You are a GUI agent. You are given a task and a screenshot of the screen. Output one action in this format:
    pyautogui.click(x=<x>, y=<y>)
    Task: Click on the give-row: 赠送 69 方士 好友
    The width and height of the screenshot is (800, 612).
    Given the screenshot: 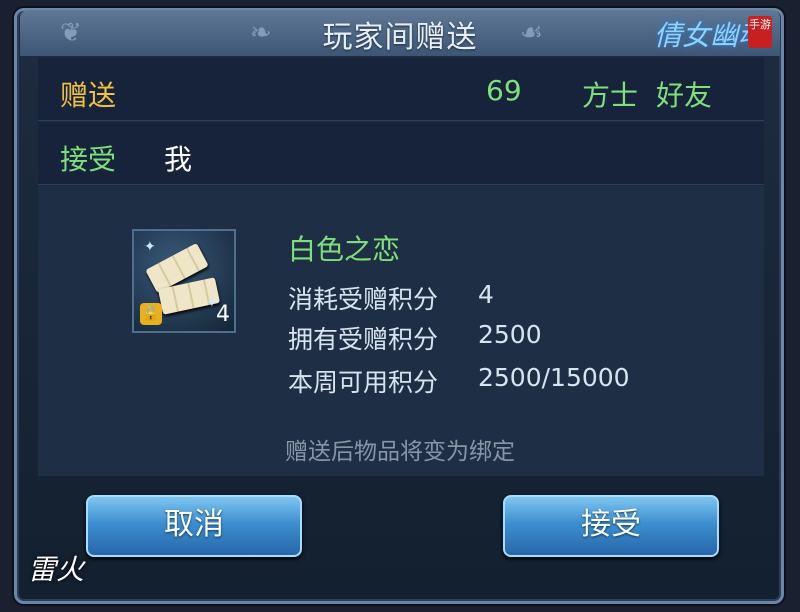 What is the action you would take?
    pyautogui.click(x=401, y=89)
    